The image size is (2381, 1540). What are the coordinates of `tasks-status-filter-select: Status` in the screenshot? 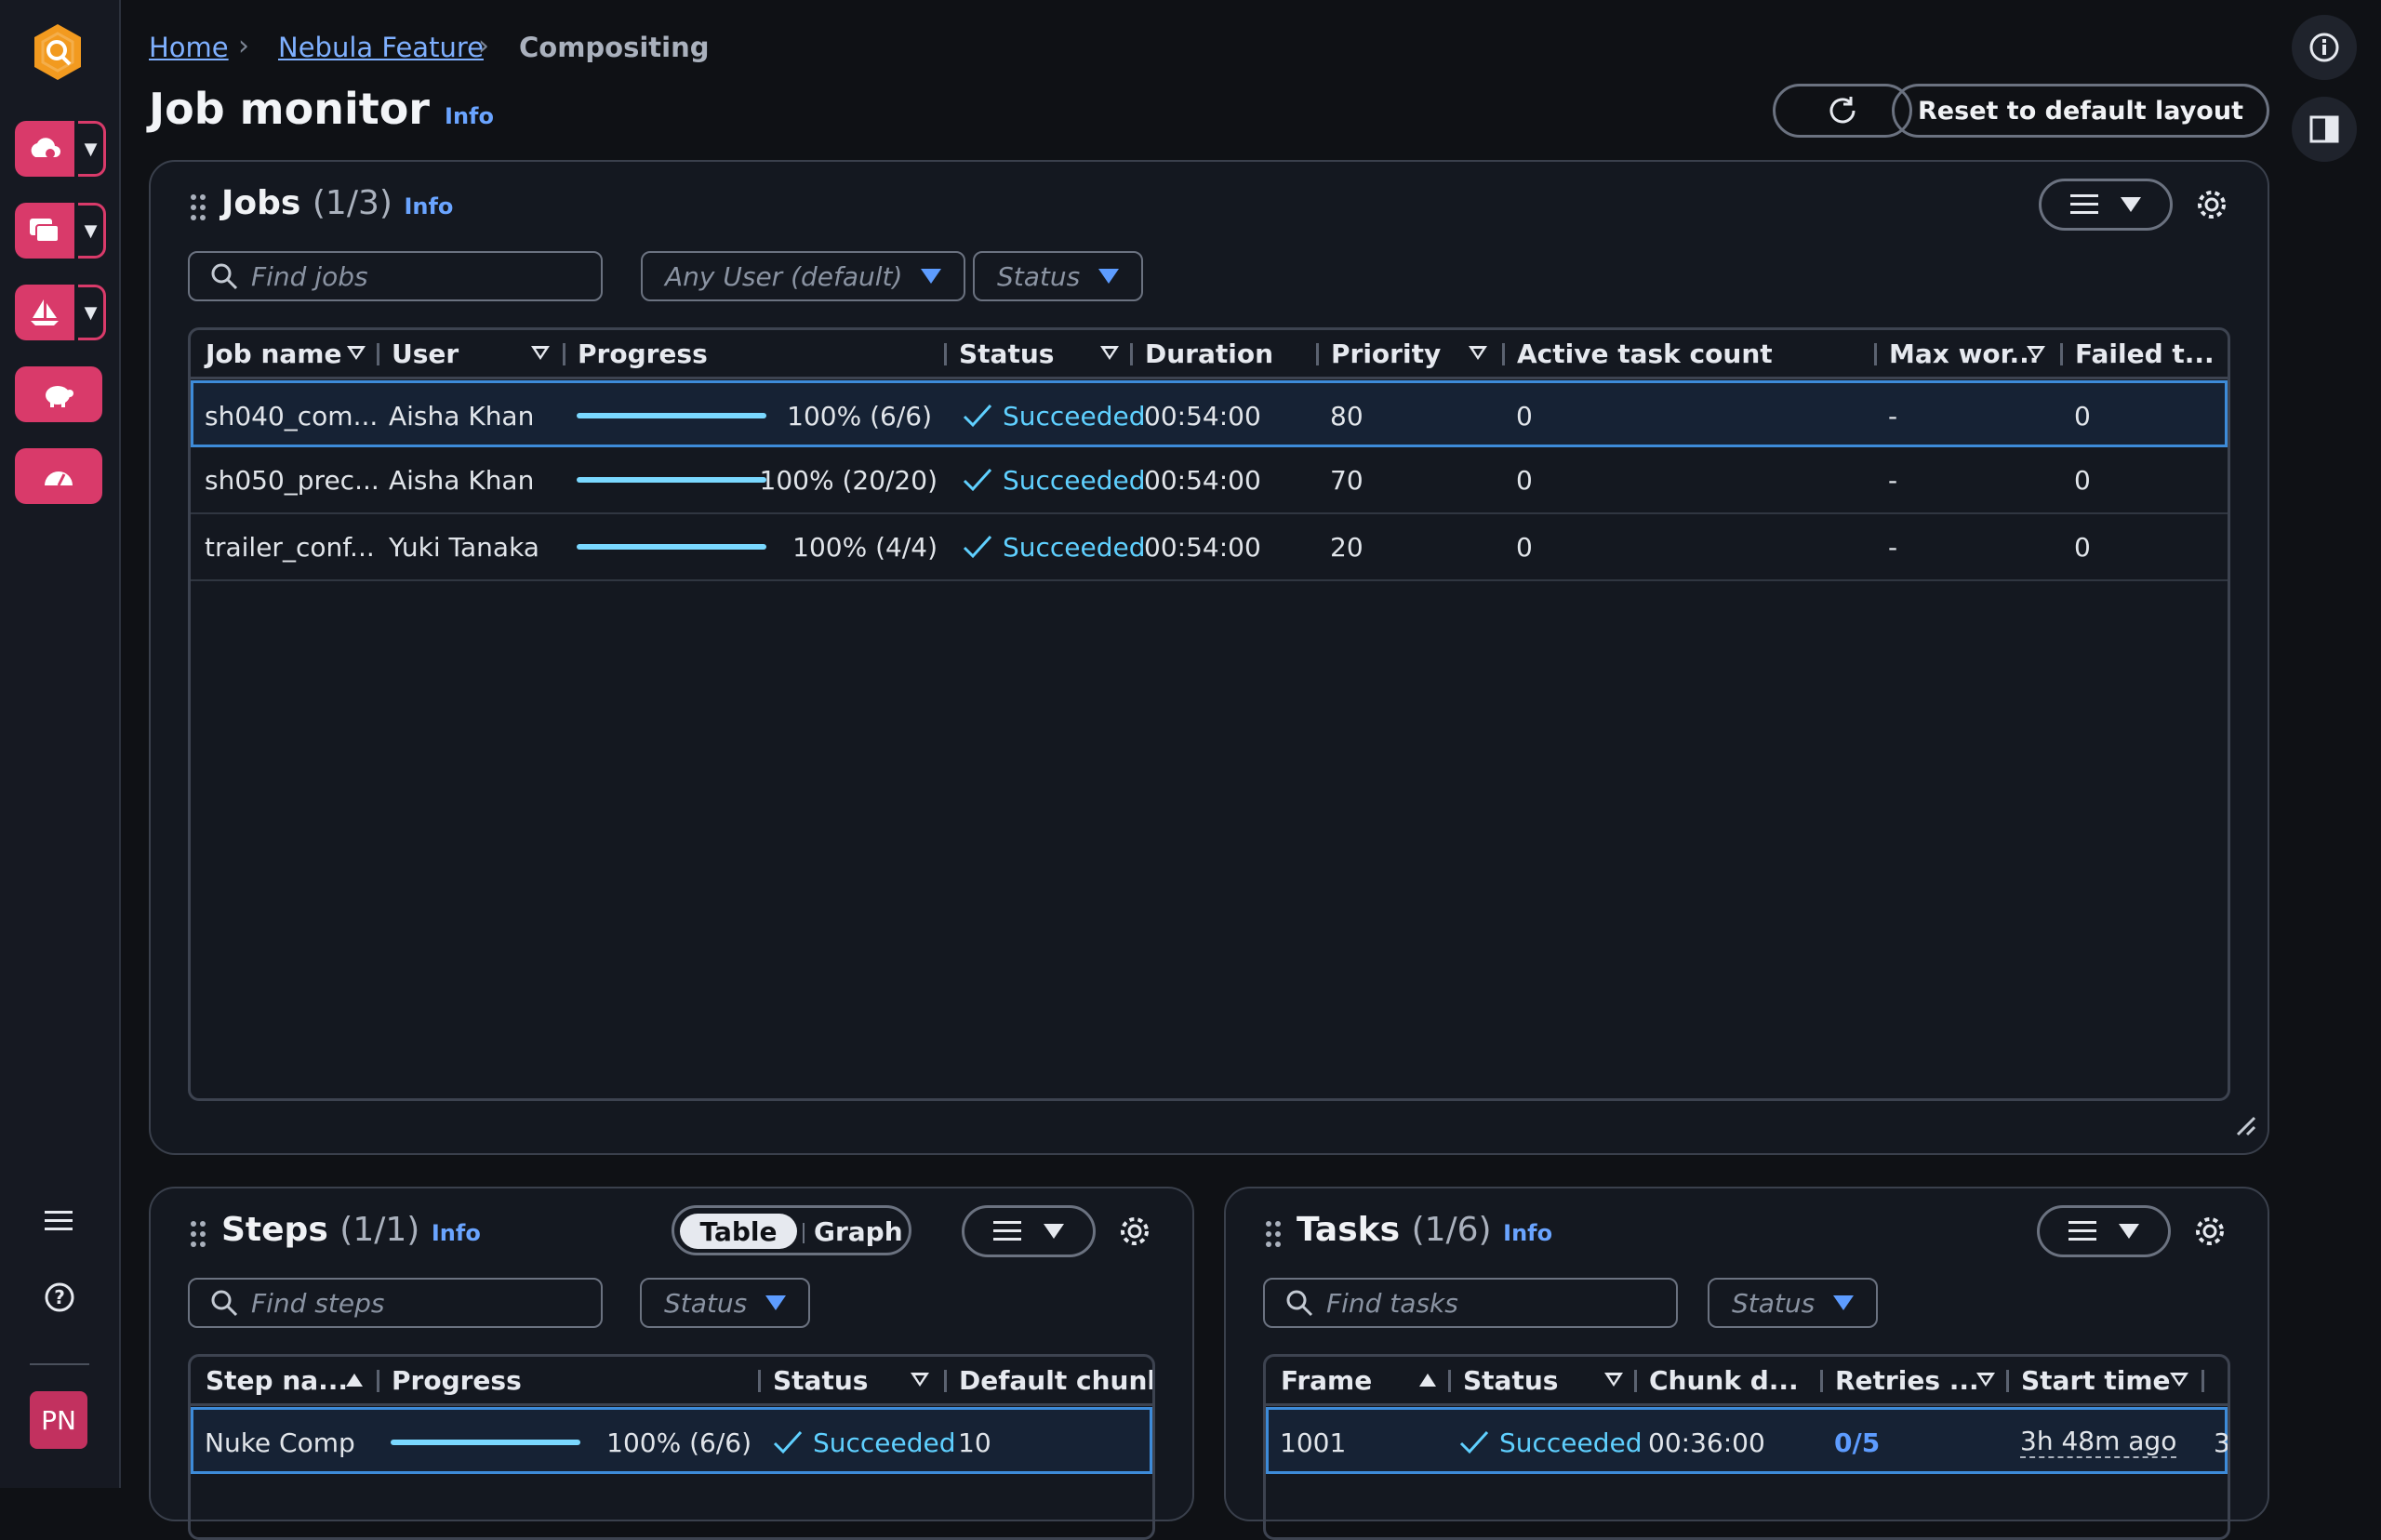 It's located at (1793, 1303).